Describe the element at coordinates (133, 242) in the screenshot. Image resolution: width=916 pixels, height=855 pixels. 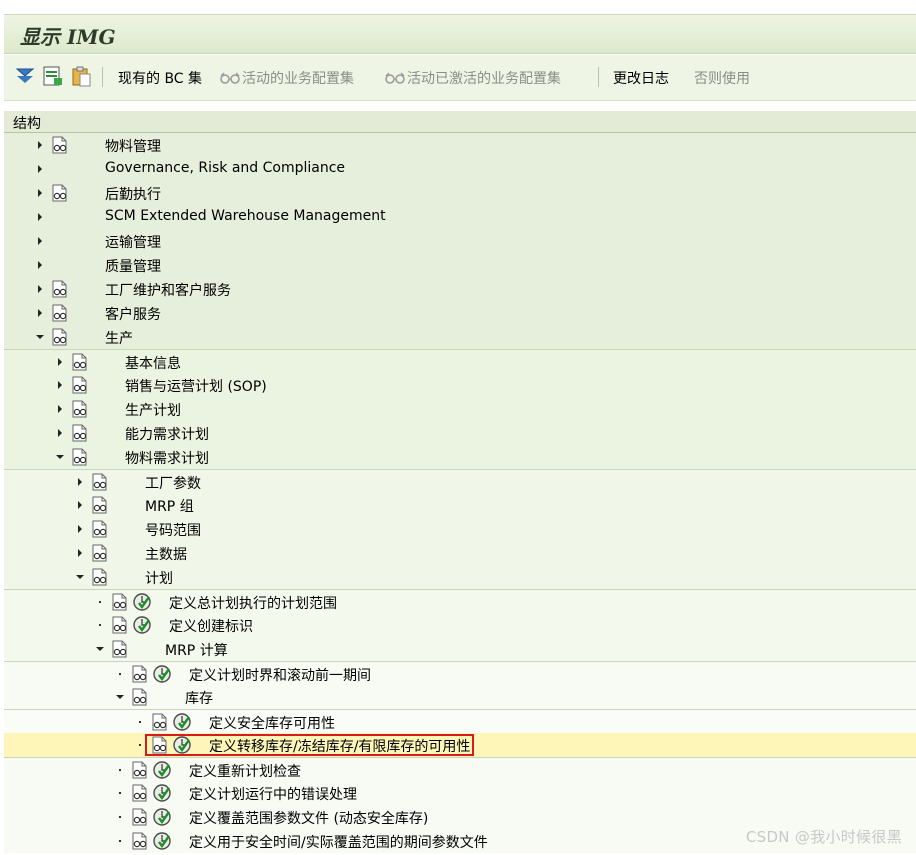
I see `tree-node-label: 运输管理` at that location.